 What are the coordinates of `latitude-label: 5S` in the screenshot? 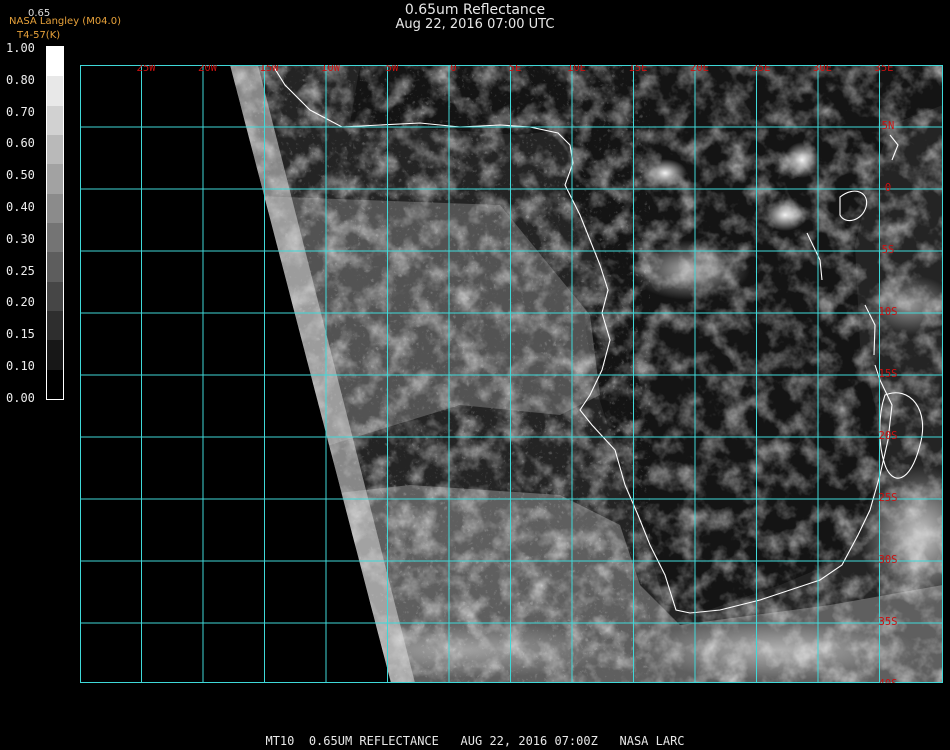 It's located at (888, 250).